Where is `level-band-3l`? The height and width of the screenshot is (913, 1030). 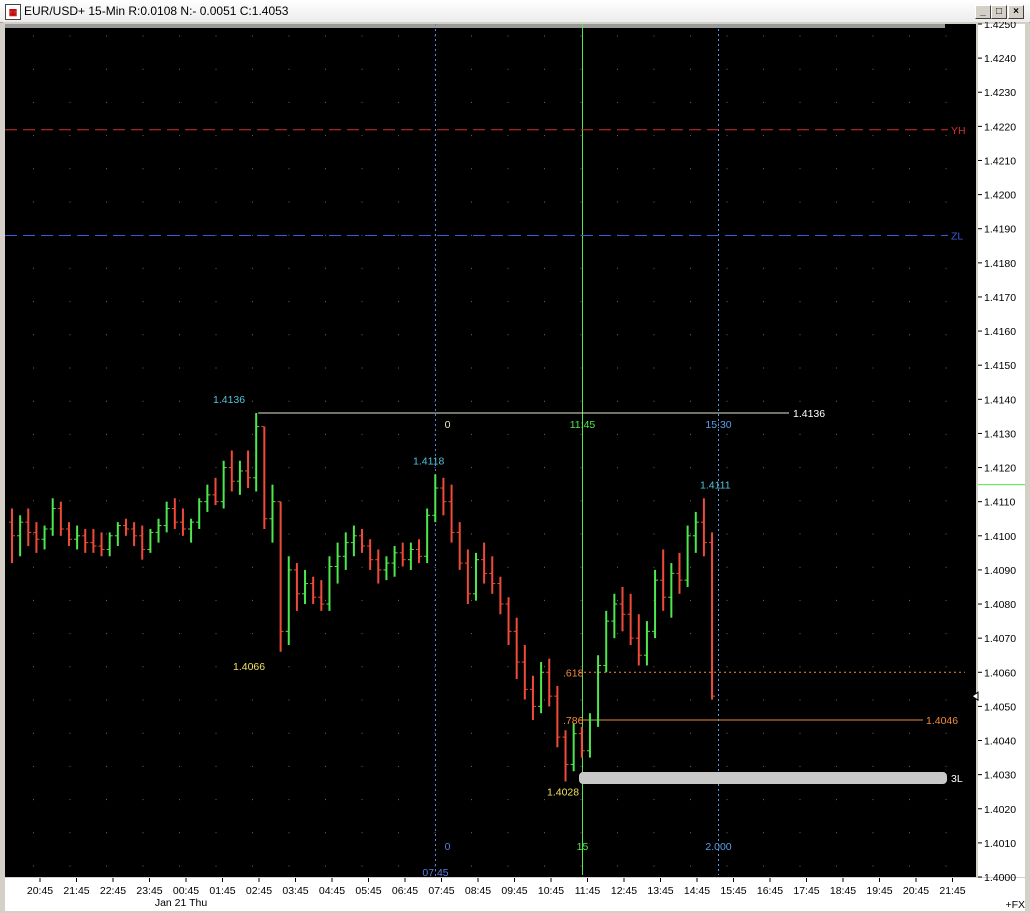 level-band-3l is located at coordinates (763, 778).